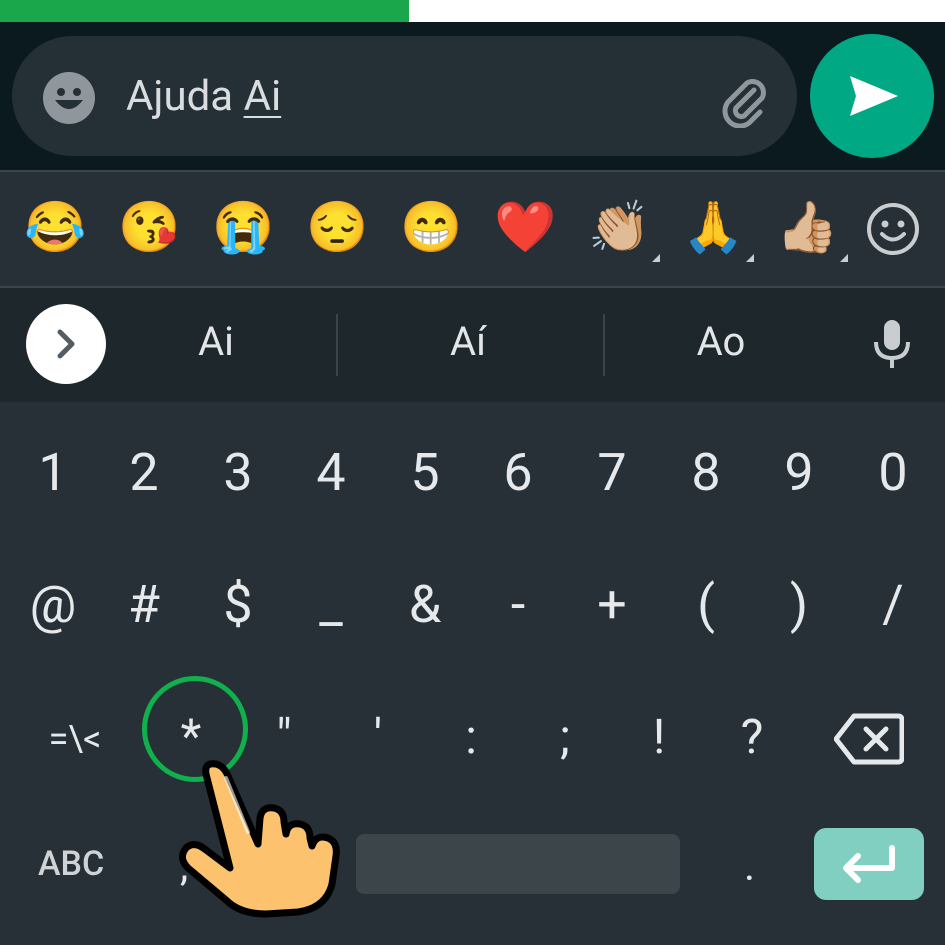 The height and width of the screenshot is (945, 945). What do you see at coordinates (752, 736) in the screenshot?
I see `key-question: ?` at bounding box center [752, 736].